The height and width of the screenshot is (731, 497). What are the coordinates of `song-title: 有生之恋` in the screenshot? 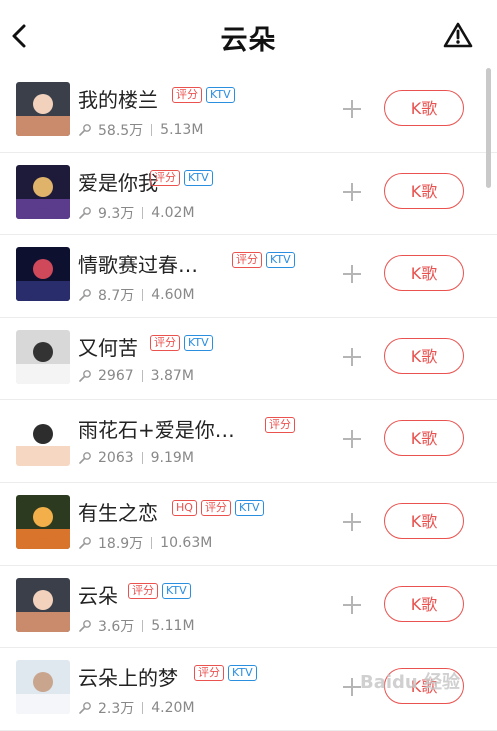 It's located at (118, 512).